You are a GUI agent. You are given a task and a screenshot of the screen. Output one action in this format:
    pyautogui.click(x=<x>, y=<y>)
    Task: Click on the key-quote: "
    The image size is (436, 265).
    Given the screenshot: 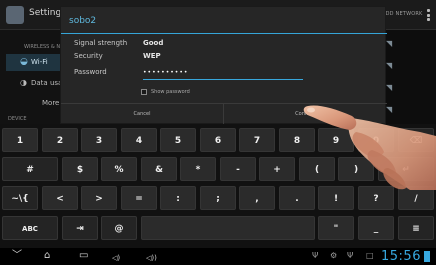 What is the action you would take?
    pyautogui.click(x=336, y=228)
    